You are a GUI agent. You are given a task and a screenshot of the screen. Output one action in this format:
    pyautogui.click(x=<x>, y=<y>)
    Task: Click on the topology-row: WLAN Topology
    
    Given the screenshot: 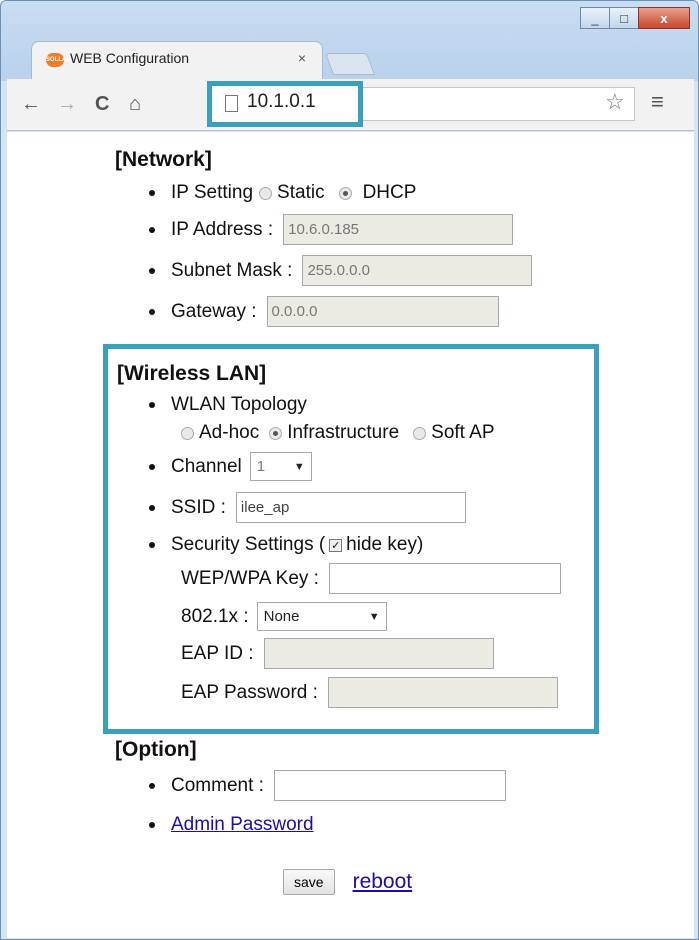 What is the action you would take?
    pyautogui.click(x=228, y=405)
    